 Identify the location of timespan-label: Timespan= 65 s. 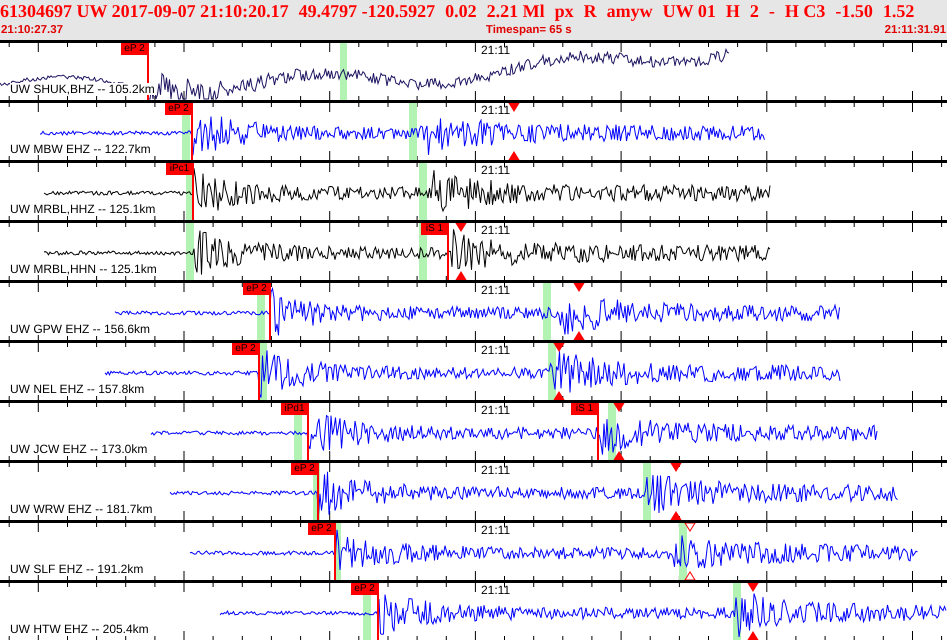
(529, 30).